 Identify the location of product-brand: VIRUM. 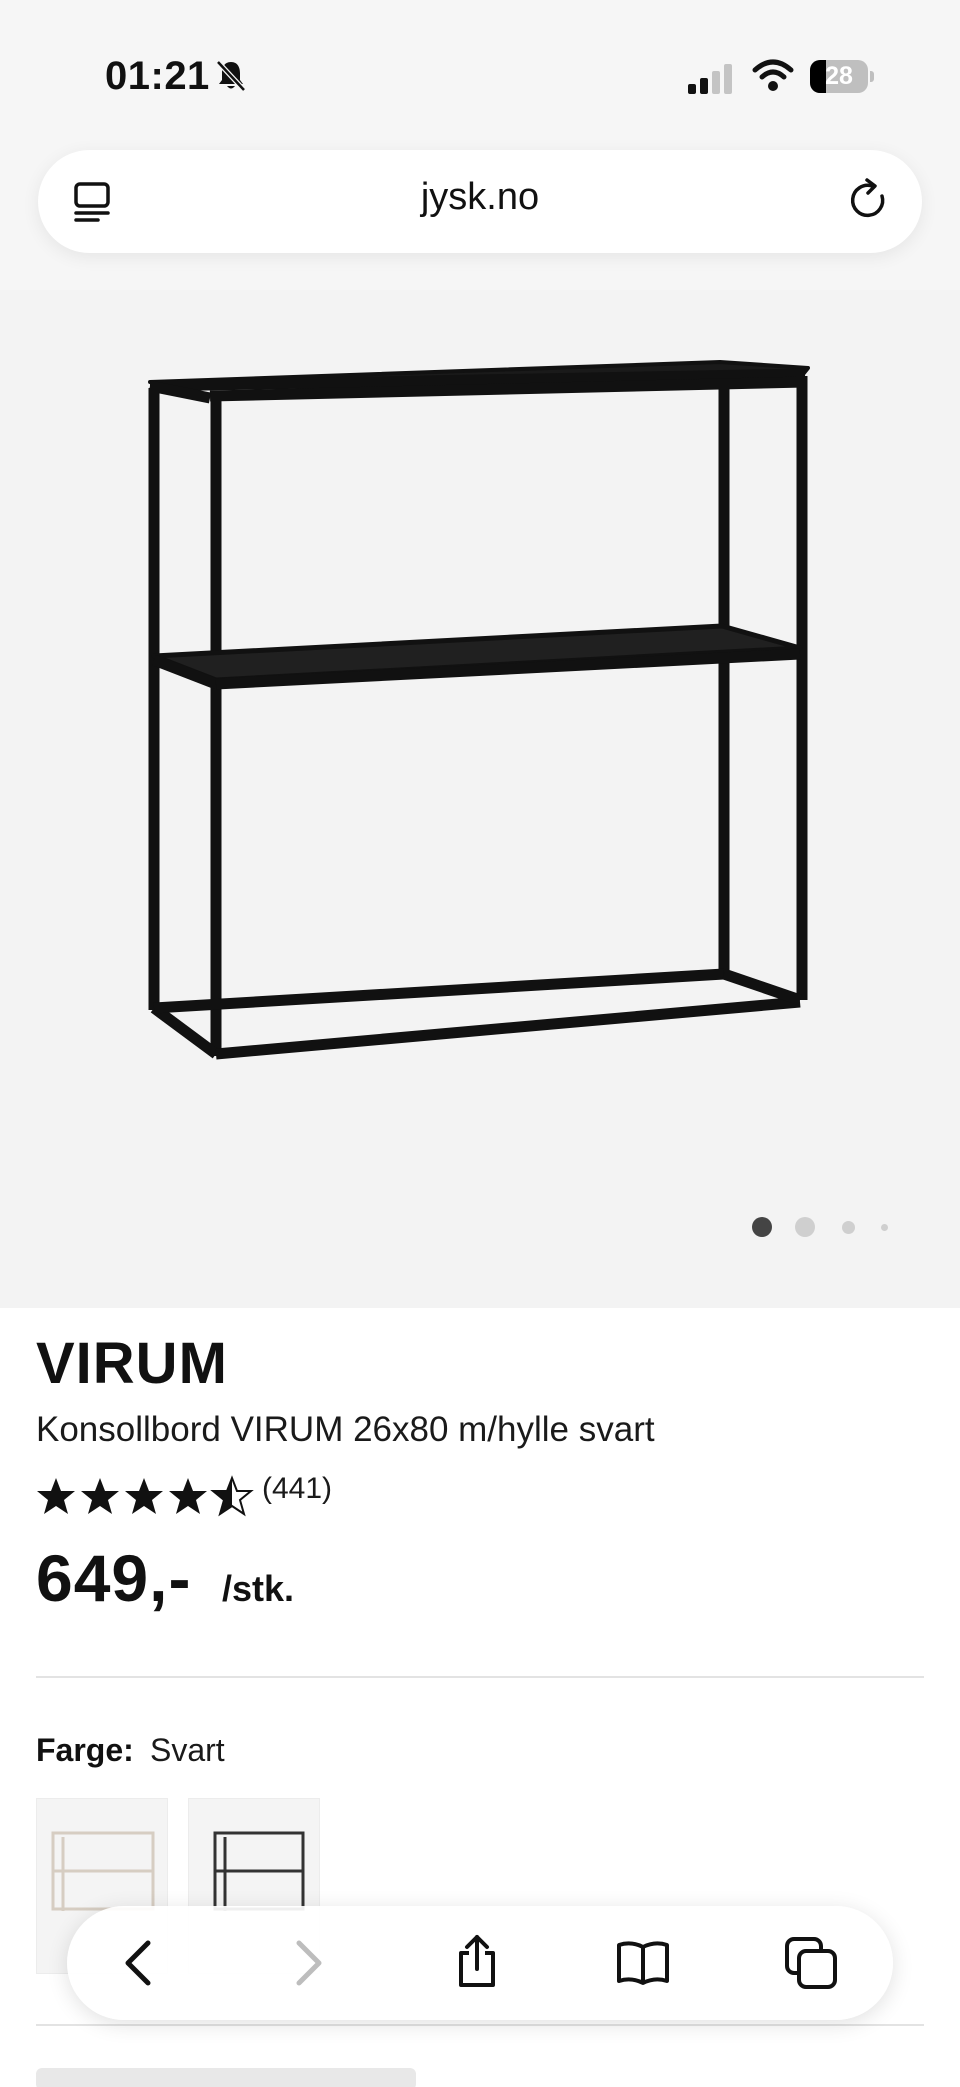
(132, 1363).